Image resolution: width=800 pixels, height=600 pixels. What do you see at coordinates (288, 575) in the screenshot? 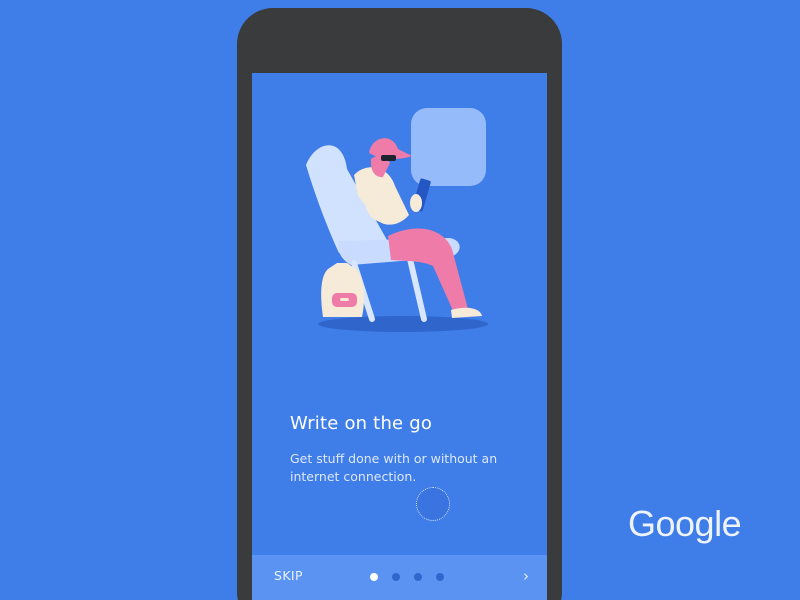
I see `skip-button: SKIP` at bounding box center [288, 575].